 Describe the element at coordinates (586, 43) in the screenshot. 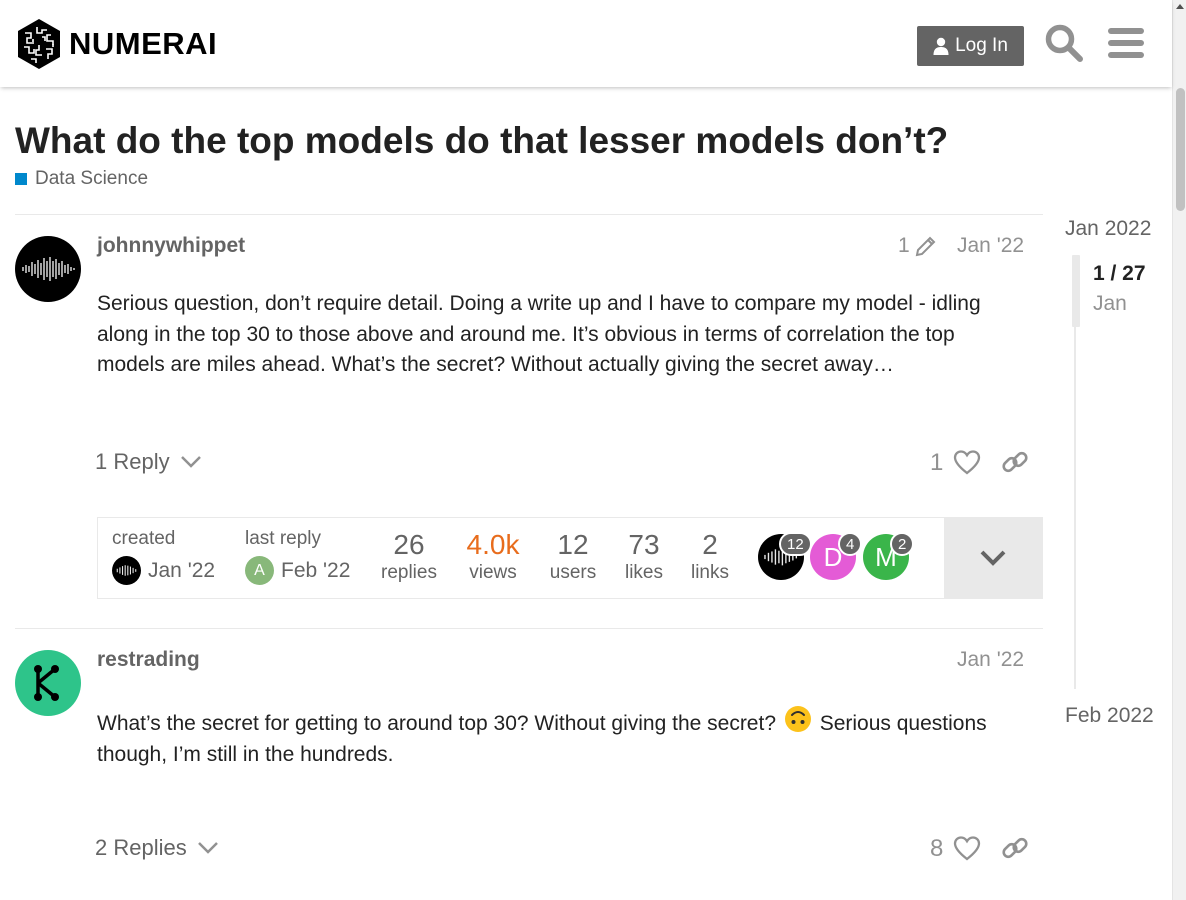

I see `site-header: NUMERAI Log In` at that location.